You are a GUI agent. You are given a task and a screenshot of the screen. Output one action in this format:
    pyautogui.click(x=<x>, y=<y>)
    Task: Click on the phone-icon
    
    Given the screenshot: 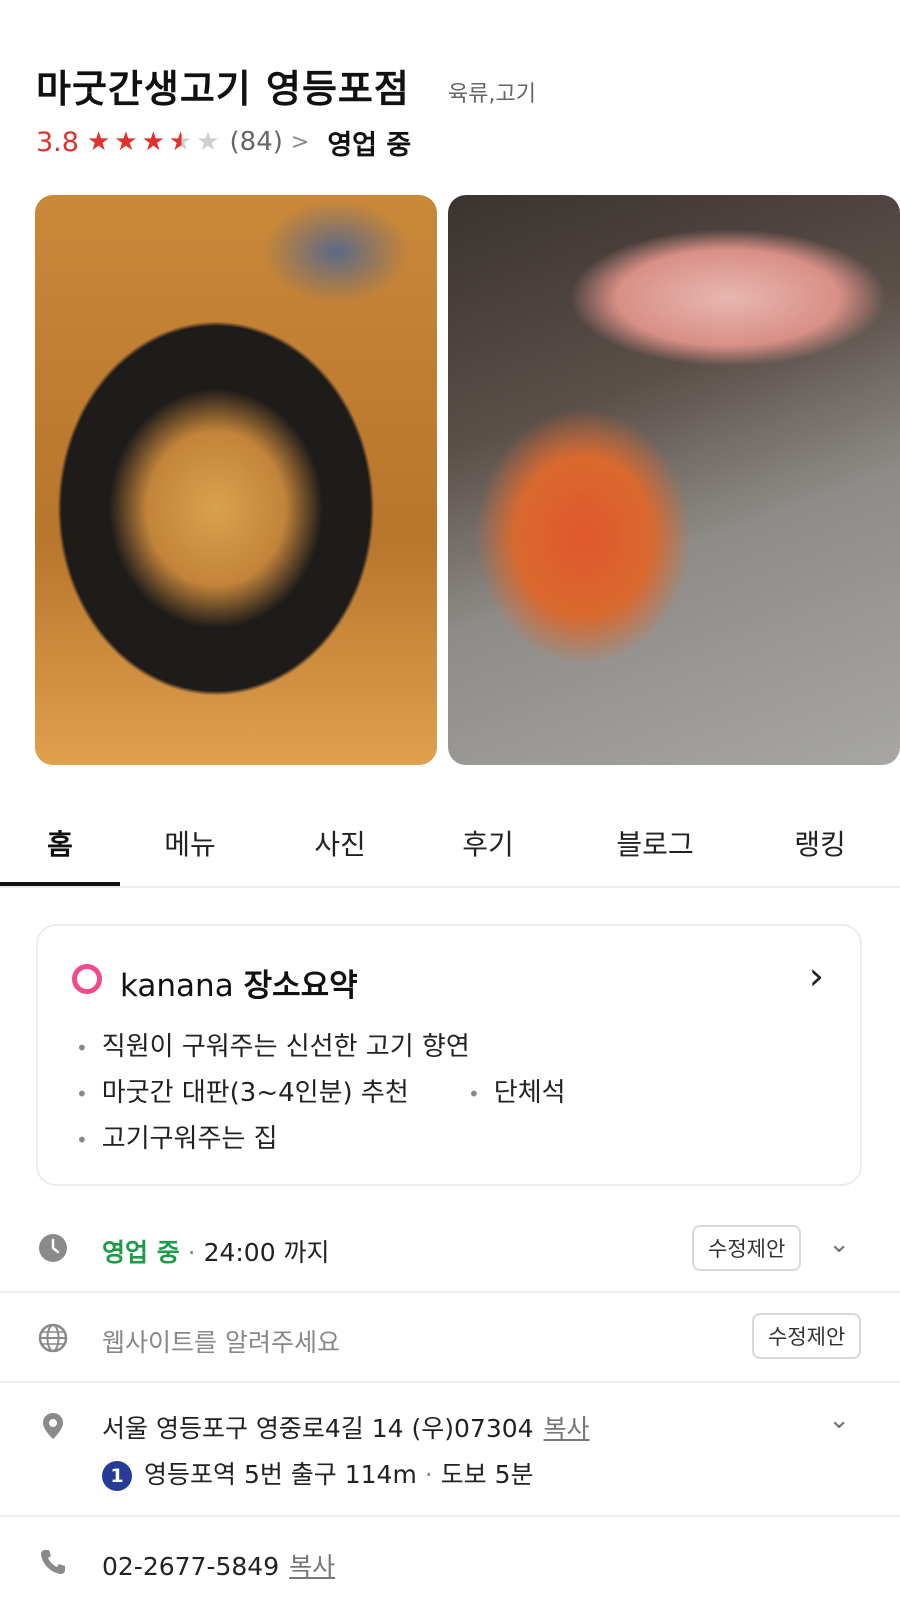 What is the action you would take?
    pyautogui.click(x=53, y=1562)
    